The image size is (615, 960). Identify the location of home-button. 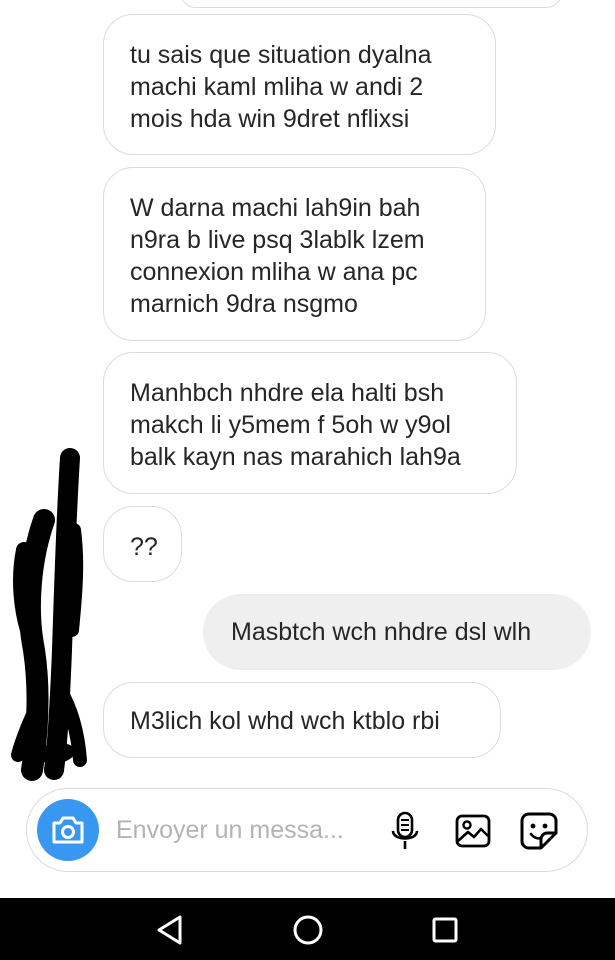
(308, 930).